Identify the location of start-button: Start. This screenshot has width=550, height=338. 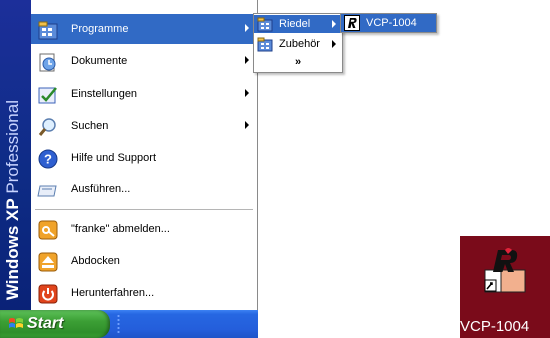
(55, 324).